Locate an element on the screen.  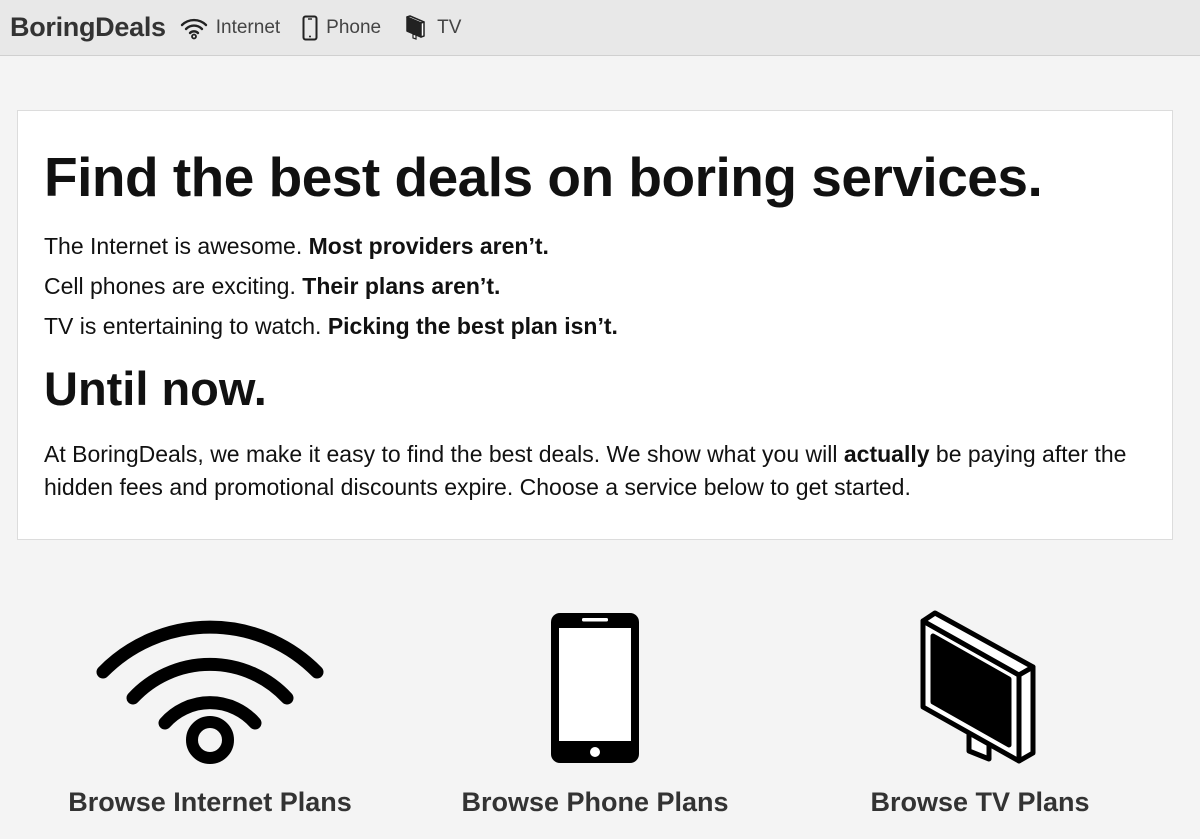
nav-item-tv: TV is located at coordinates (433, 27).